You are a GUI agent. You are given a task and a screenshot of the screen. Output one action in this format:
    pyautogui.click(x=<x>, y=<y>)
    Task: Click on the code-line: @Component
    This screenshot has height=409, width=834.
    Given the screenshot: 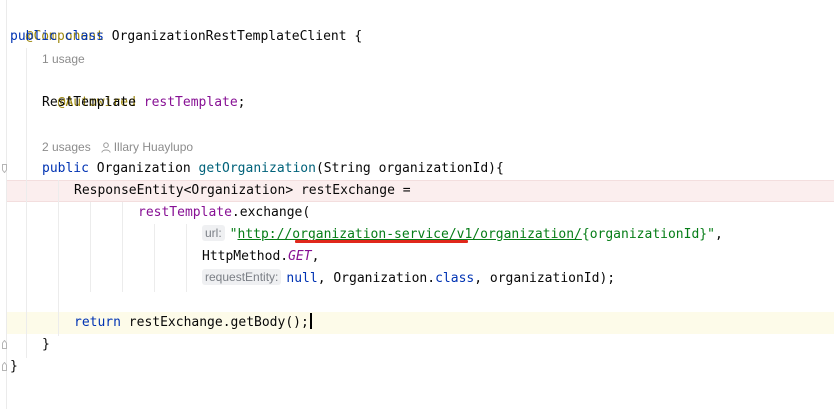 What is the action you would take?
    pyautogui.click(x=57, y=24)
    